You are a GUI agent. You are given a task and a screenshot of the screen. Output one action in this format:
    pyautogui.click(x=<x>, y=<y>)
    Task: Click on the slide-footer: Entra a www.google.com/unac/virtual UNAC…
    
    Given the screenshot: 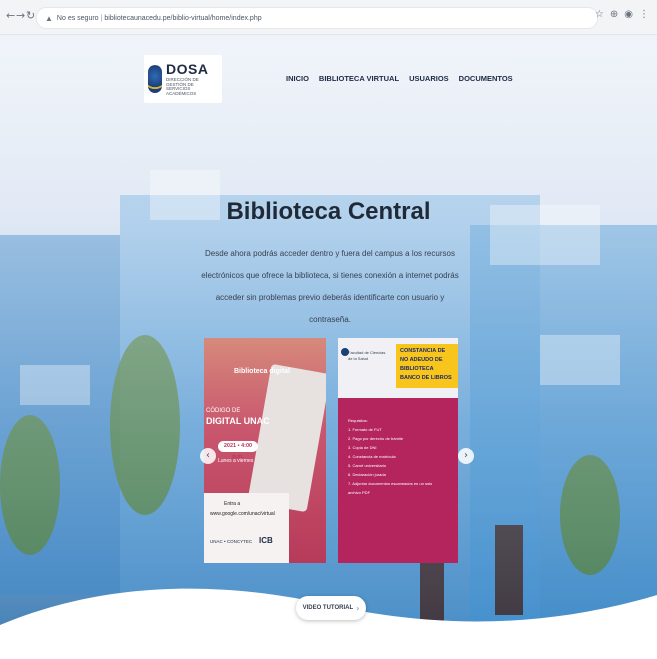 What is the action you would take?
    pyautogui.click(x=246, y=528)
    